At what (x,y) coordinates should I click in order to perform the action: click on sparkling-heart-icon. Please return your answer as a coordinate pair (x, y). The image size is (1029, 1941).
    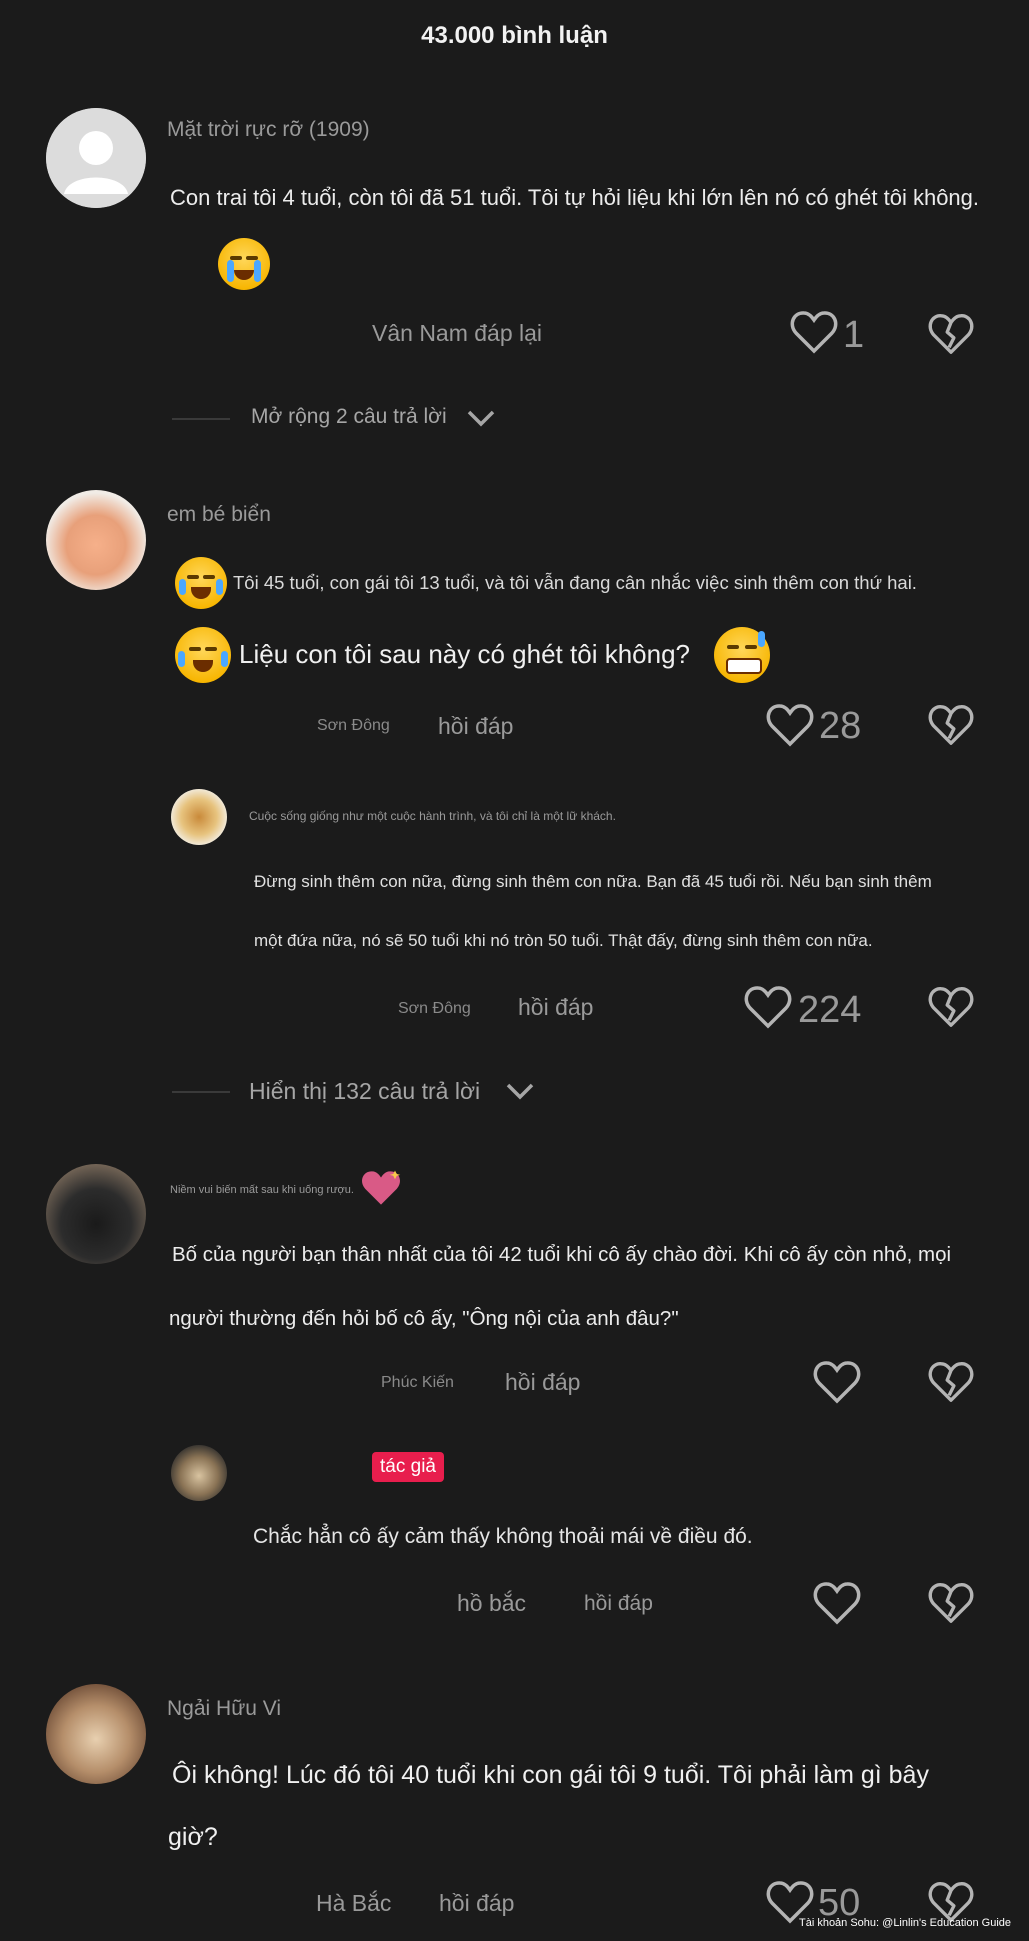
    Looking at the image, I should click on (381, 1190).